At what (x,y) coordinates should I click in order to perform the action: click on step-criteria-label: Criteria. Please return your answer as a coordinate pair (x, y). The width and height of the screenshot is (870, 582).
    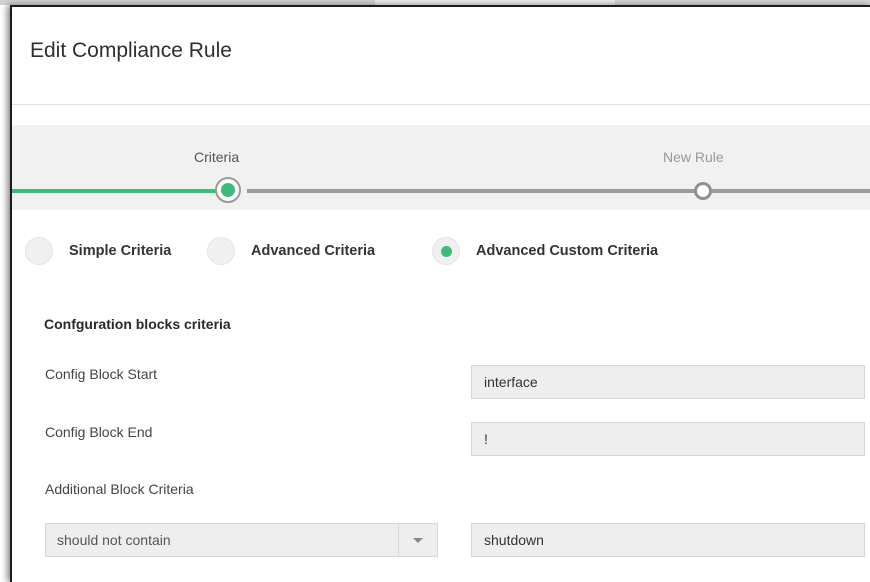
    Looking at the image, I should click on (216, 157).